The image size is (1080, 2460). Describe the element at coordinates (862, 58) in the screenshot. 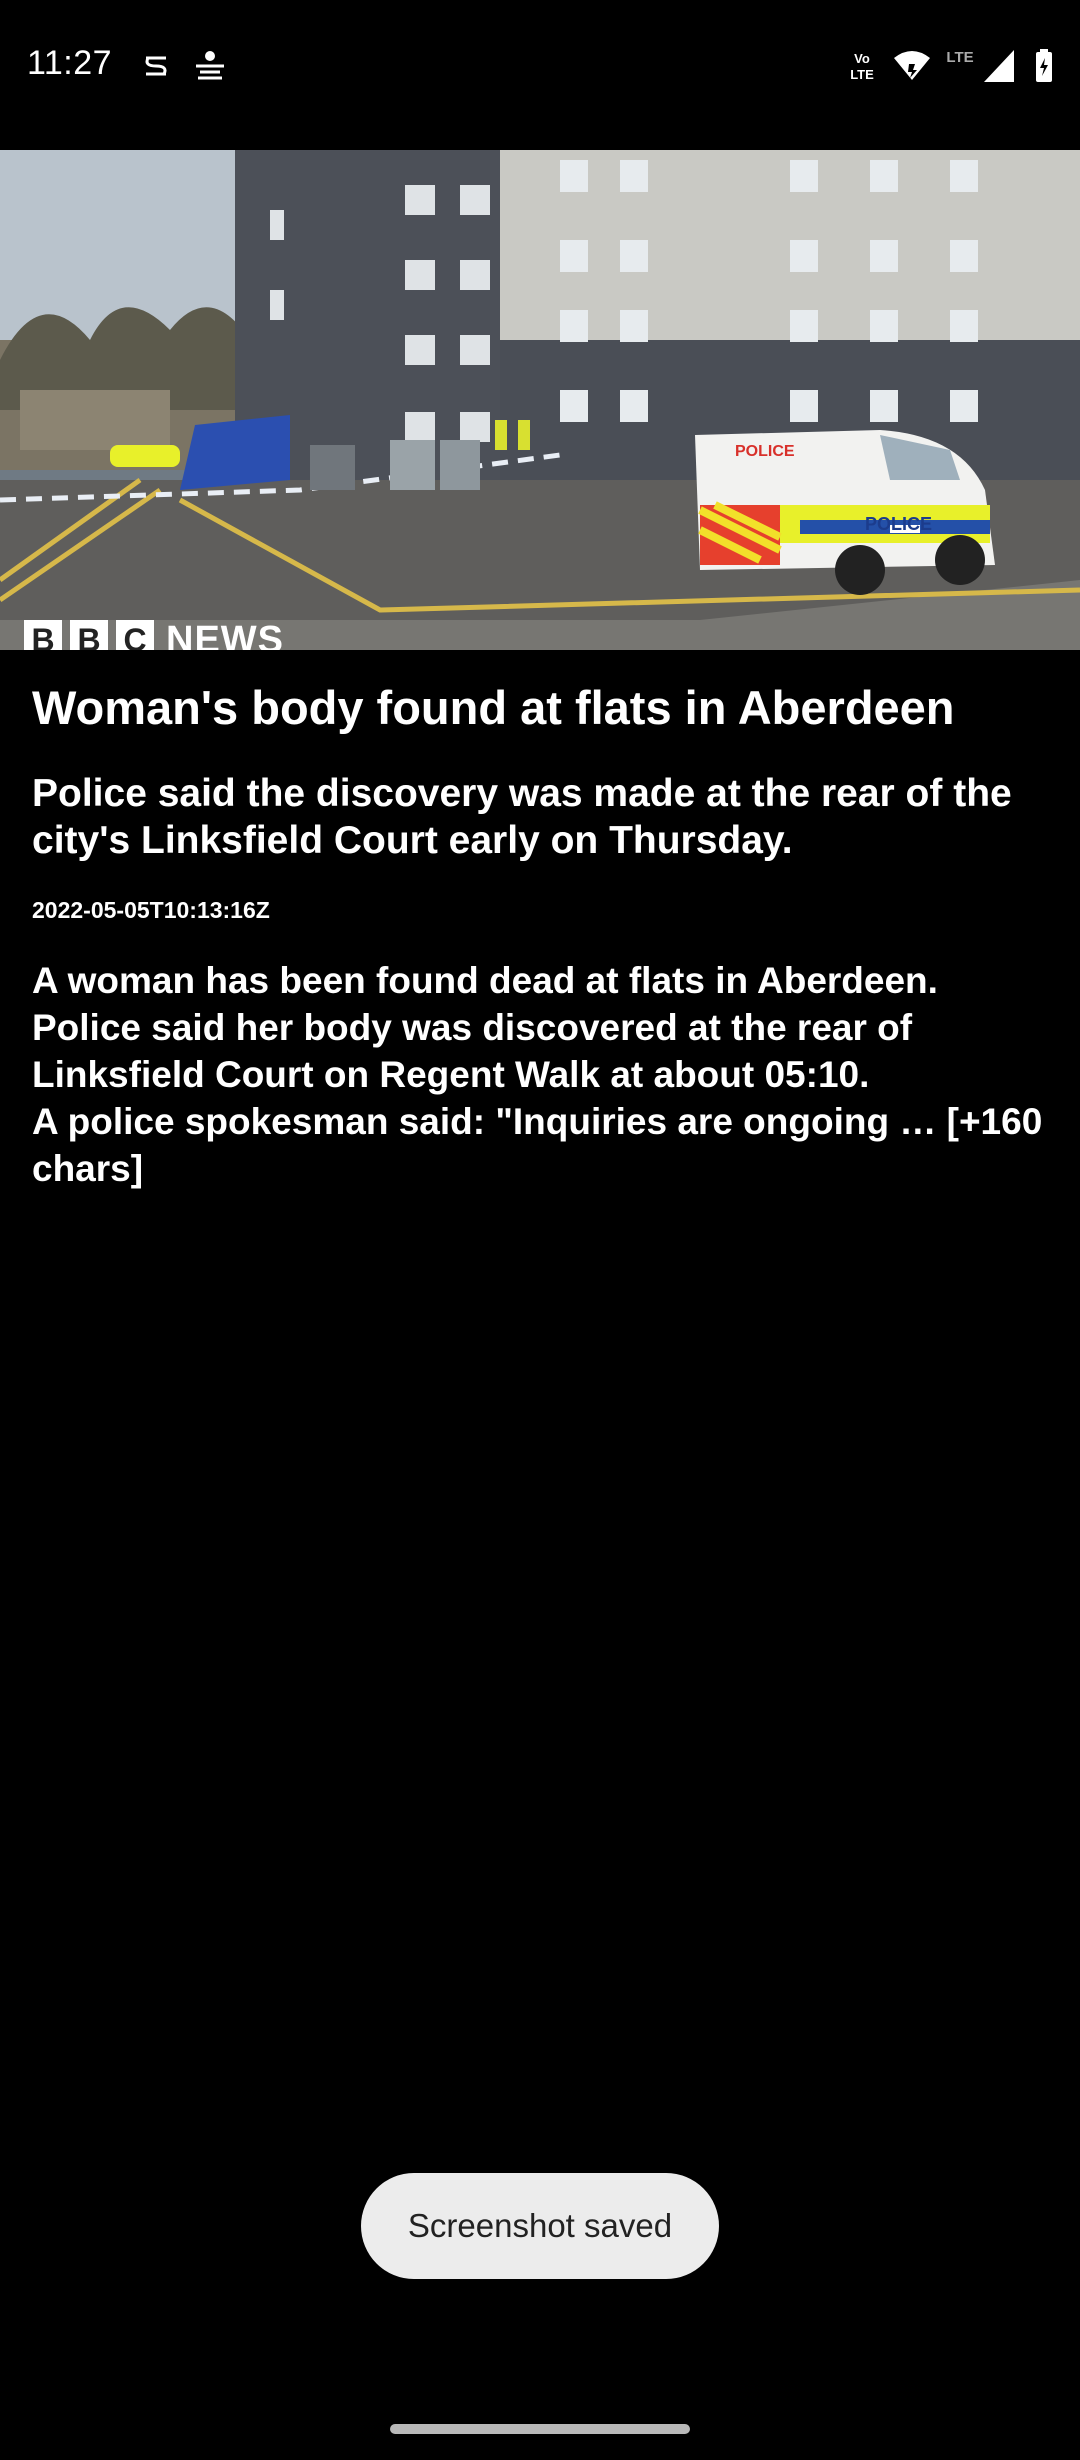

I see `svg-text: Vo` at that location.